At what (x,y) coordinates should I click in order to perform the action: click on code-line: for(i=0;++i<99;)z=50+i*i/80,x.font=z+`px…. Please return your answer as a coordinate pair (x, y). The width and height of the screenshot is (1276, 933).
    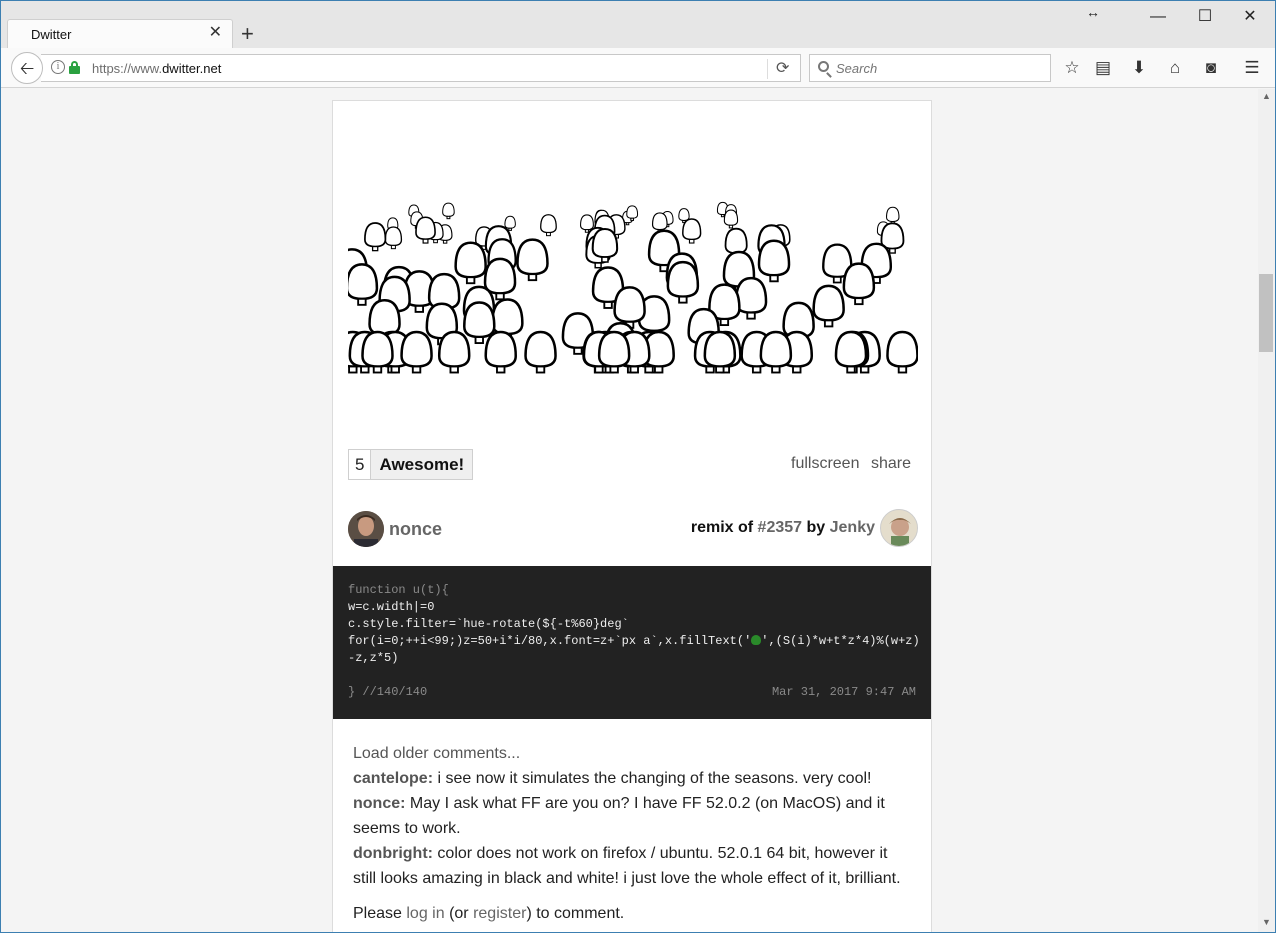
    Looking at the image, I should click on (550, 641).